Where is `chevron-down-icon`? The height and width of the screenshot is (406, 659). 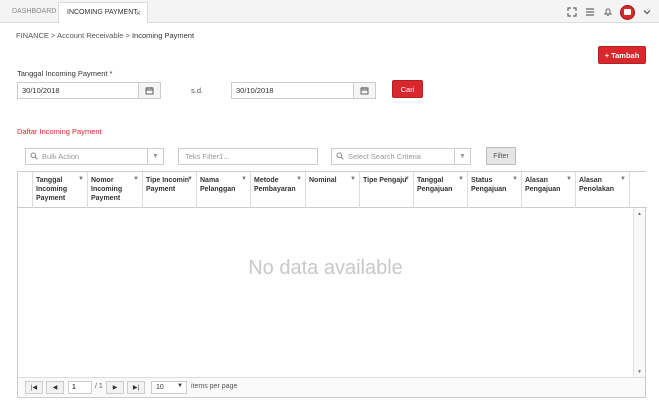
chevron-down-icon is located at coordinates (647, 12).